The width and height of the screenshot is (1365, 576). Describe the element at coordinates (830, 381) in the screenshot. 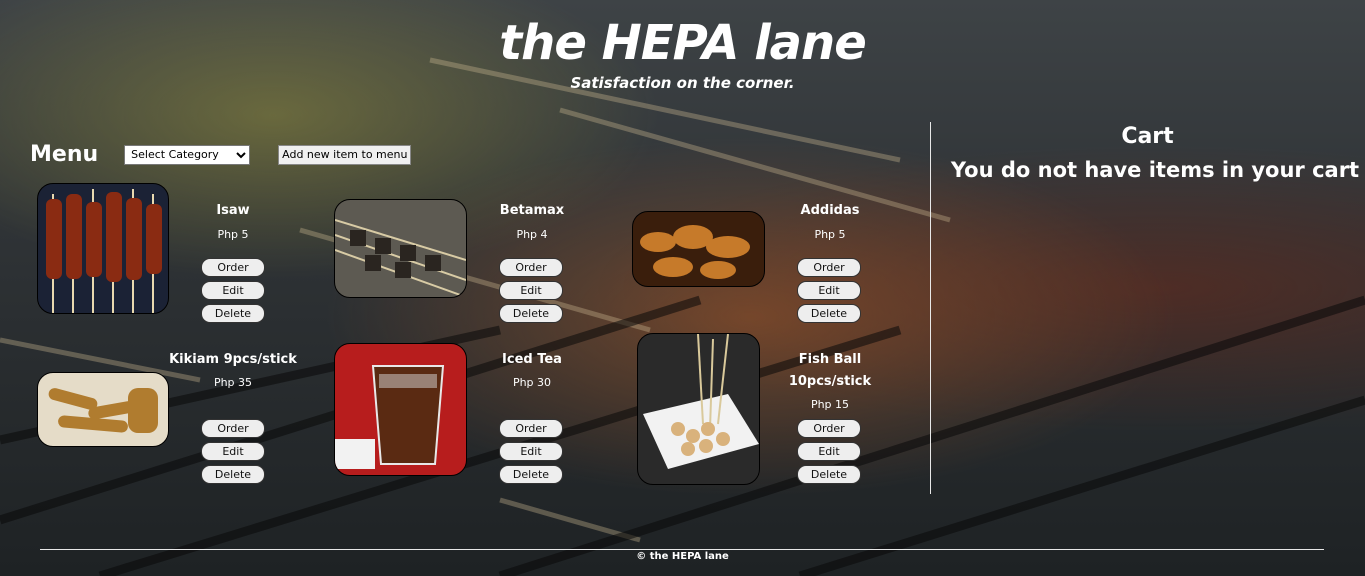

I see `item-name-line2: 10pcs/stick` at that location.